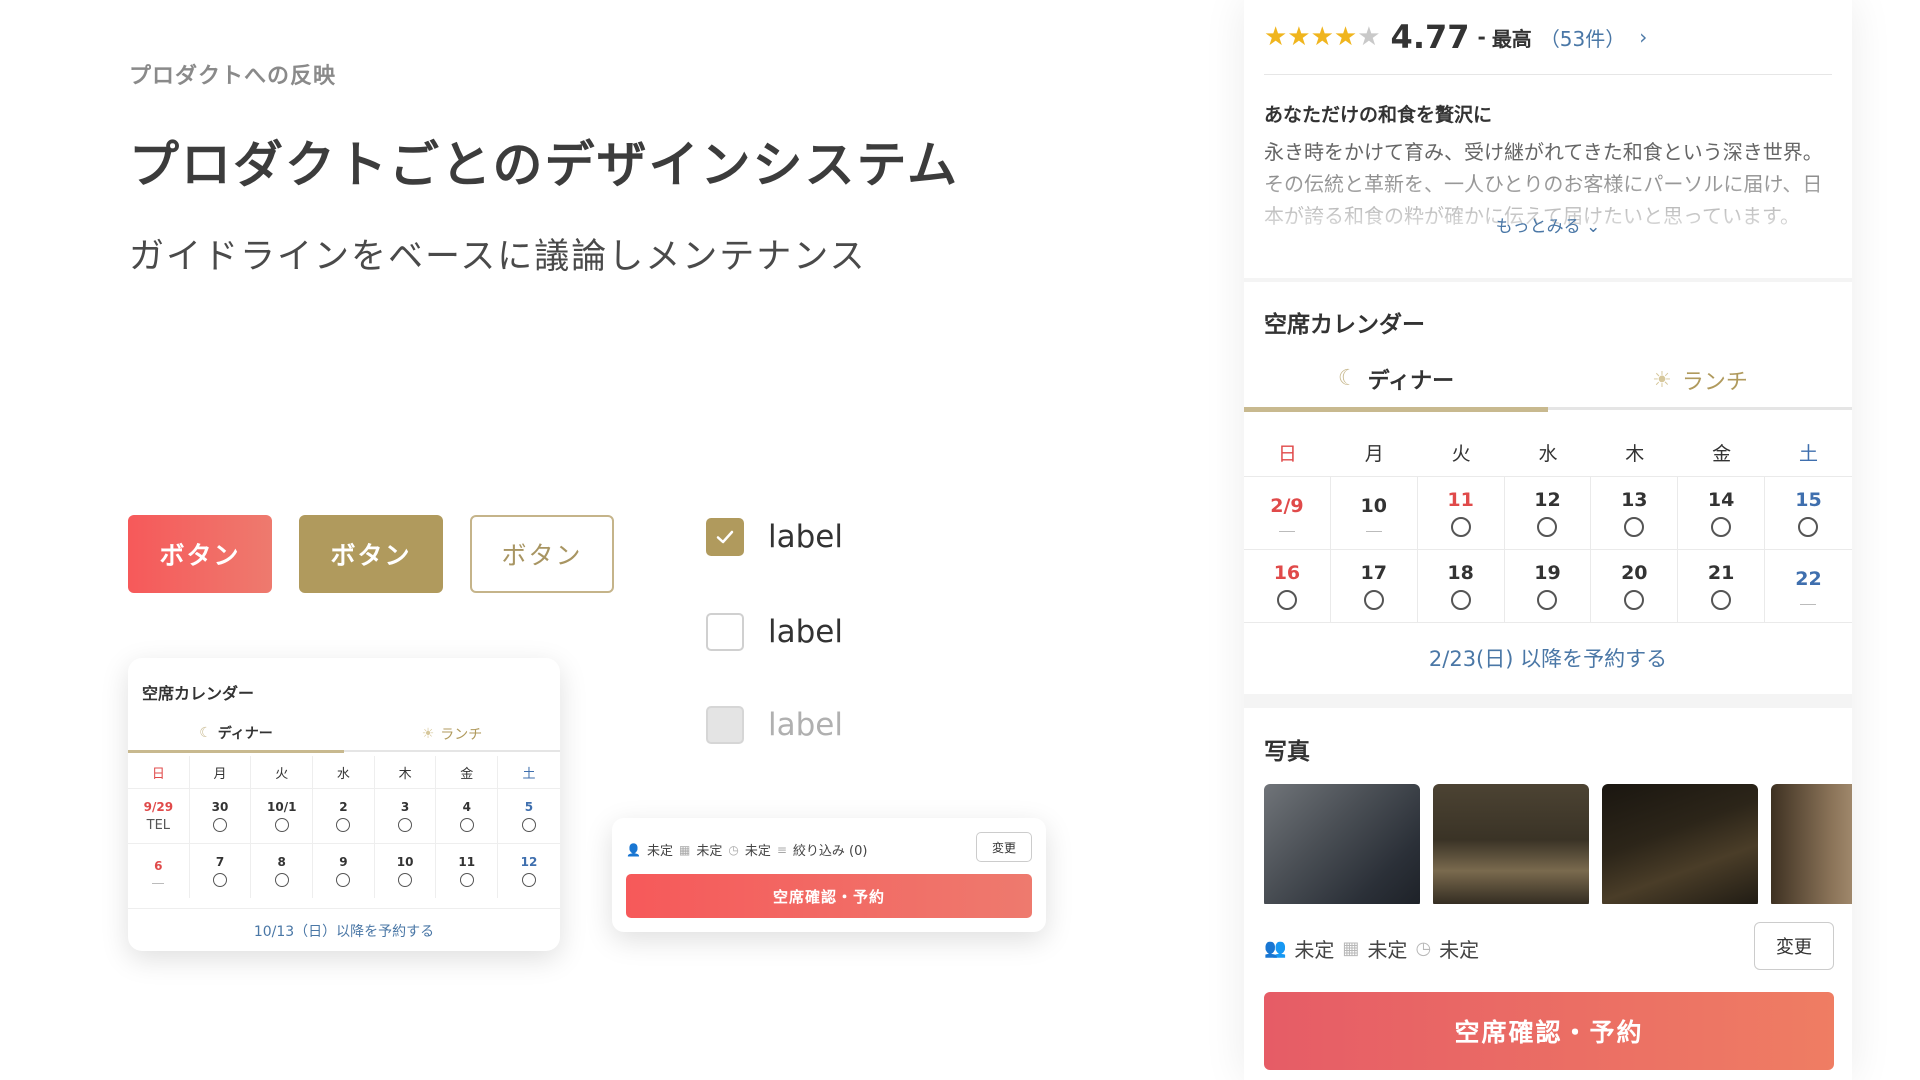 The width and height of the screenshot is (1920, 1080). Describe the element at coordinates (220, 807) in the screenshot. I see `day-number: 30` at that location.